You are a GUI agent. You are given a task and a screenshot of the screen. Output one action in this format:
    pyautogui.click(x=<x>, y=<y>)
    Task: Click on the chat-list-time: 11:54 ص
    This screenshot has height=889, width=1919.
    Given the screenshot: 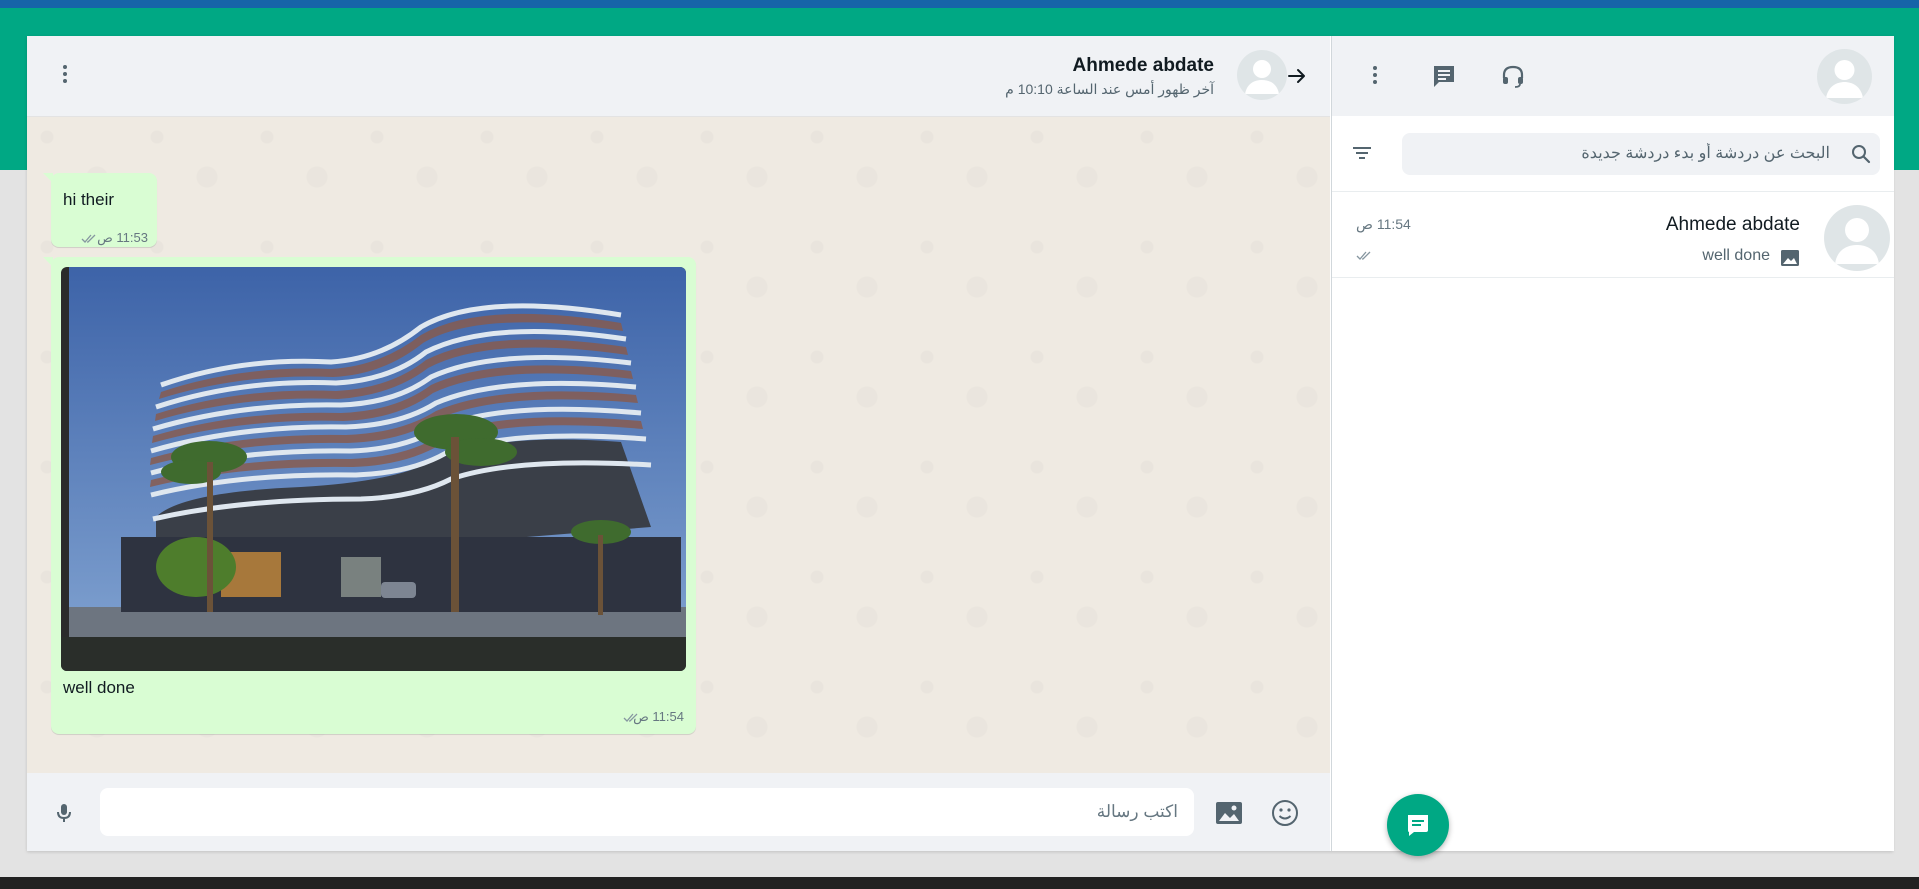 What is the action you would take?
    pyautogui.click(x=1383, y=224)
    